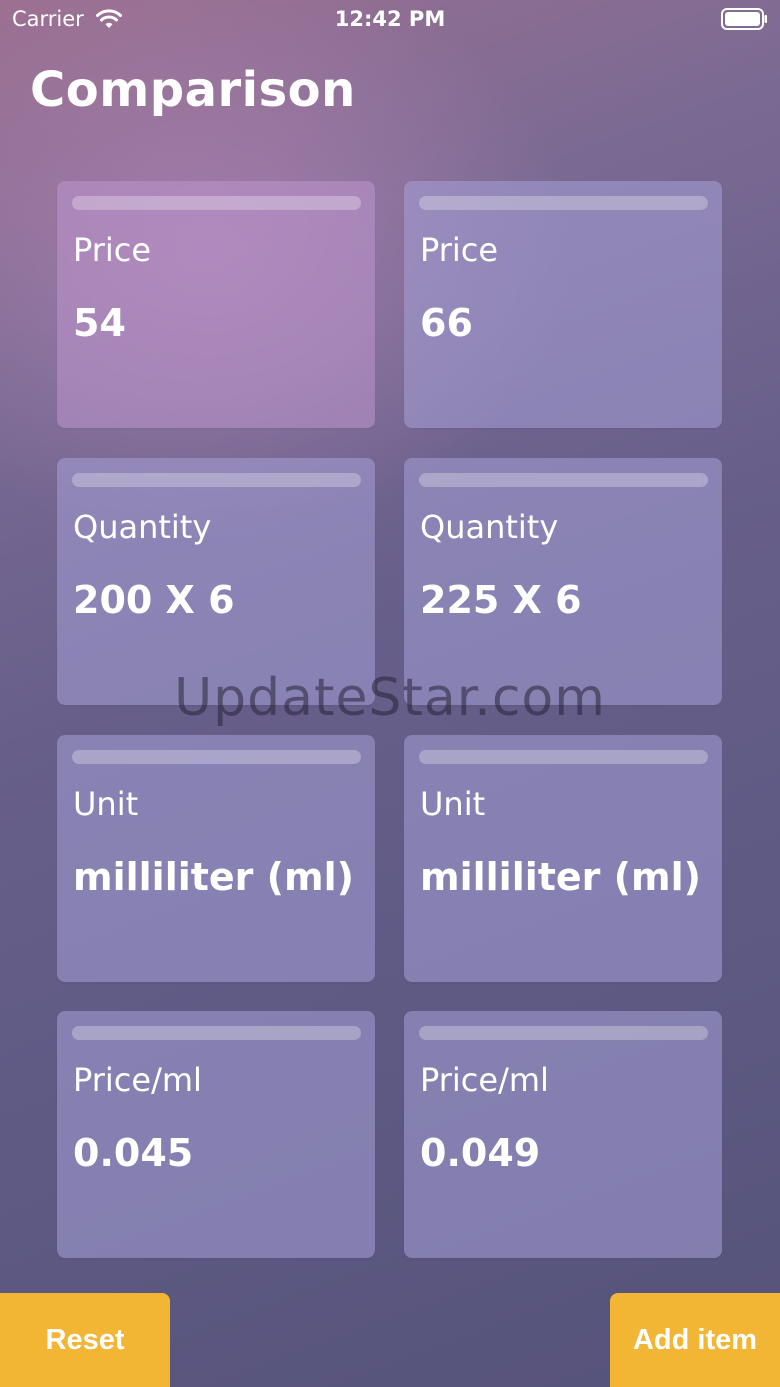 Image resolution: width=780 pixels, height=1387 pixels. I want to click on item-a-price-card: Price 54, so click(216, 304).